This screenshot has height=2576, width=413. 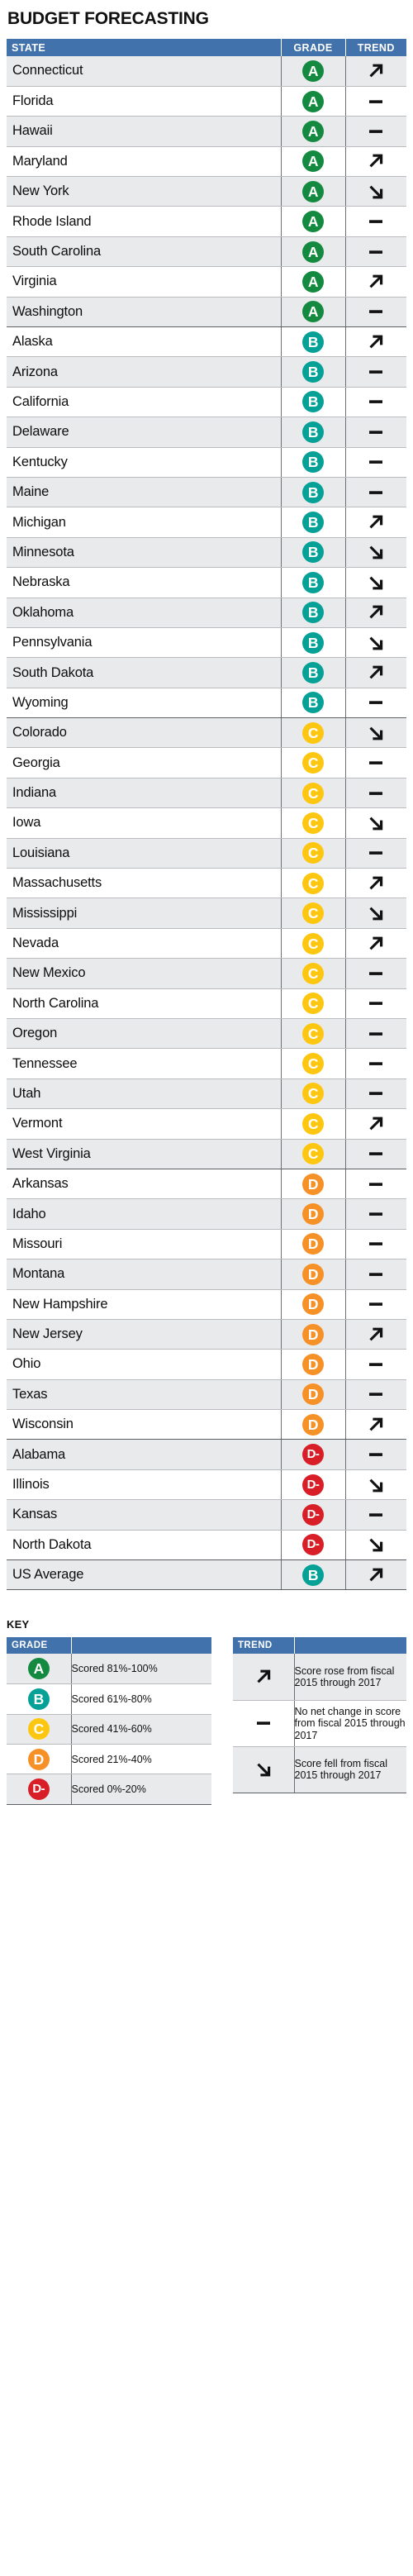 I want to click on grade-key-badge-cell: D-, so click(x=39, y=1790).